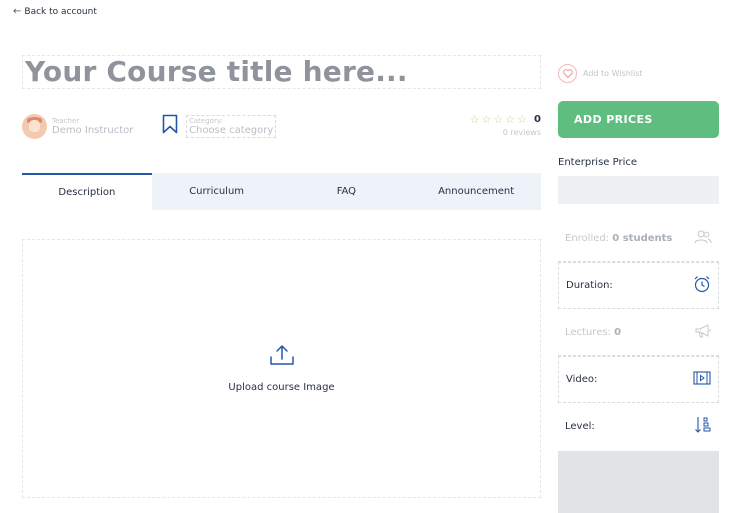  Describe the element at coordinates (17, 11) in the screenshot. I see `arrow-left-icon: ←` at that location.